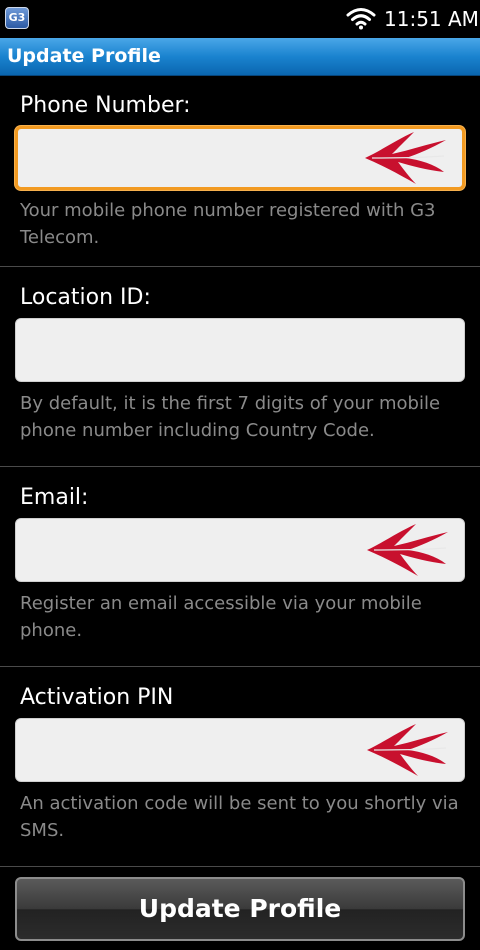  Describe the element at coordinates (240, 909) in the screenshot. I see `update-profile-button: Update Profile` at that location.